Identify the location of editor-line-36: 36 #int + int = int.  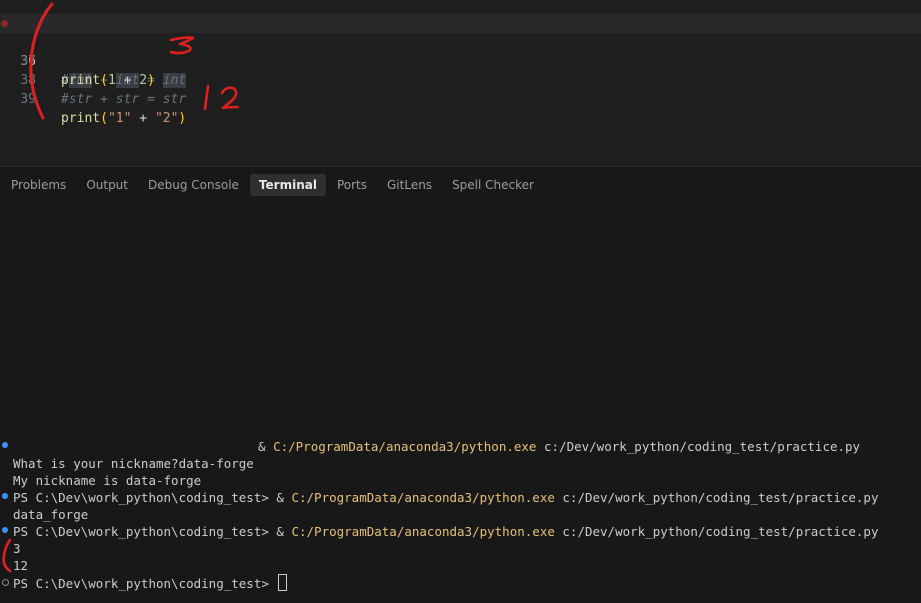
(460, 51).